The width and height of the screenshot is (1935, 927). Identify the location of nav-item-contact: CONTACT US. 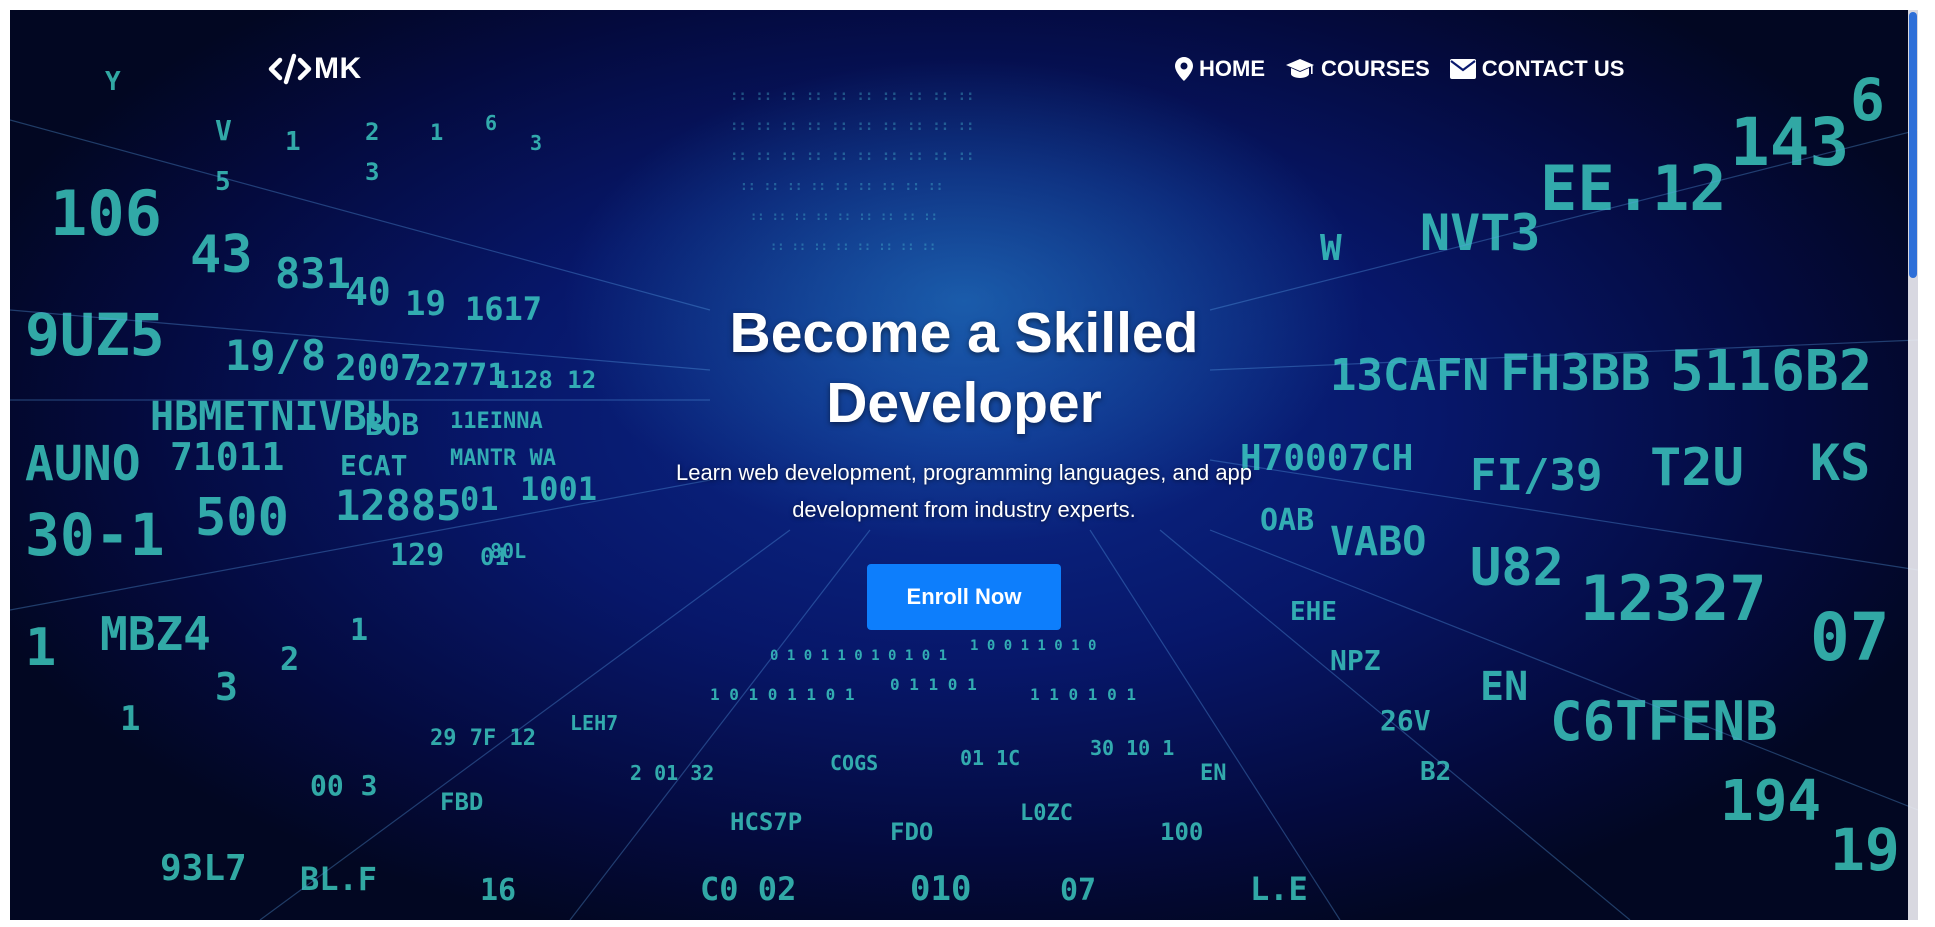
(1537, 69).